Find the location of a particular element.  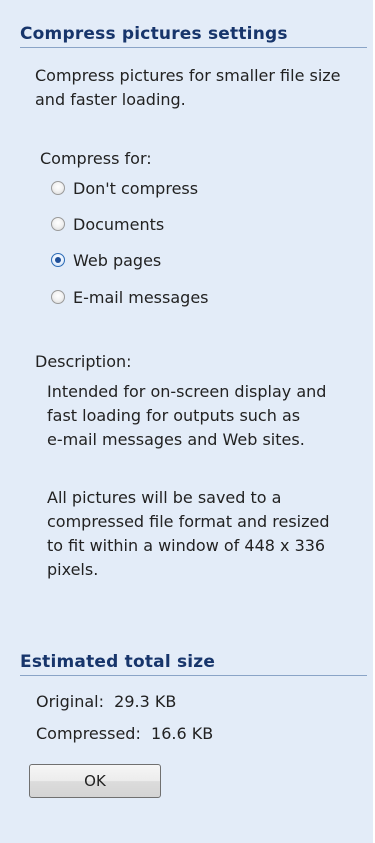

compress-for-label: Compress for: is located at coordinates (96, 158).